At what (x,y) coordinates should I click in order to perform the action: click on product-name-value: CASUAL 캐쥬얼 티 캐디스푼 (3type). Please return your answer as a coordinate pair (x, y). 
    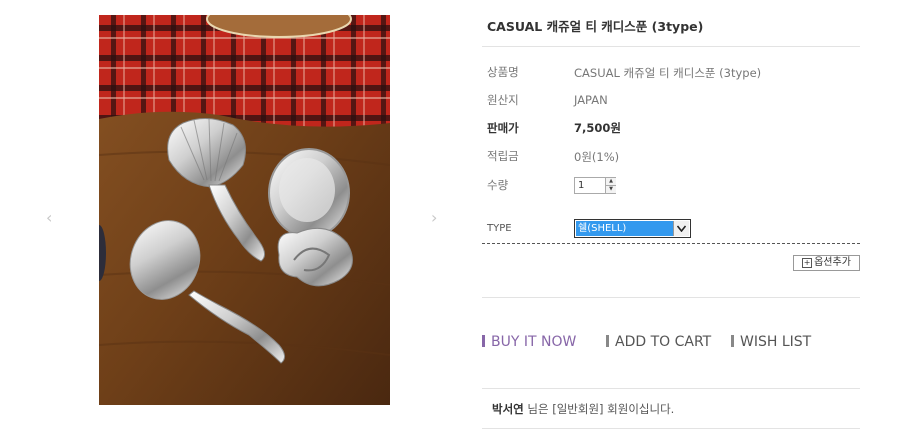
    Looking at the image, I should click on (668, 73).